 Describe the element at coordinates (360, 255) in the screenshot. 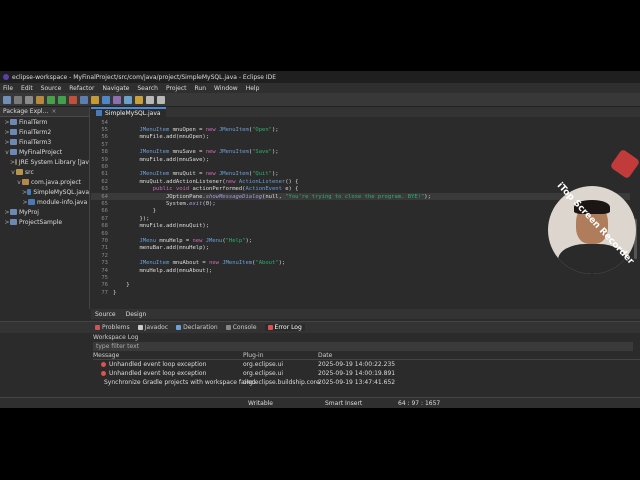

I see `code-line: 72` at that location.